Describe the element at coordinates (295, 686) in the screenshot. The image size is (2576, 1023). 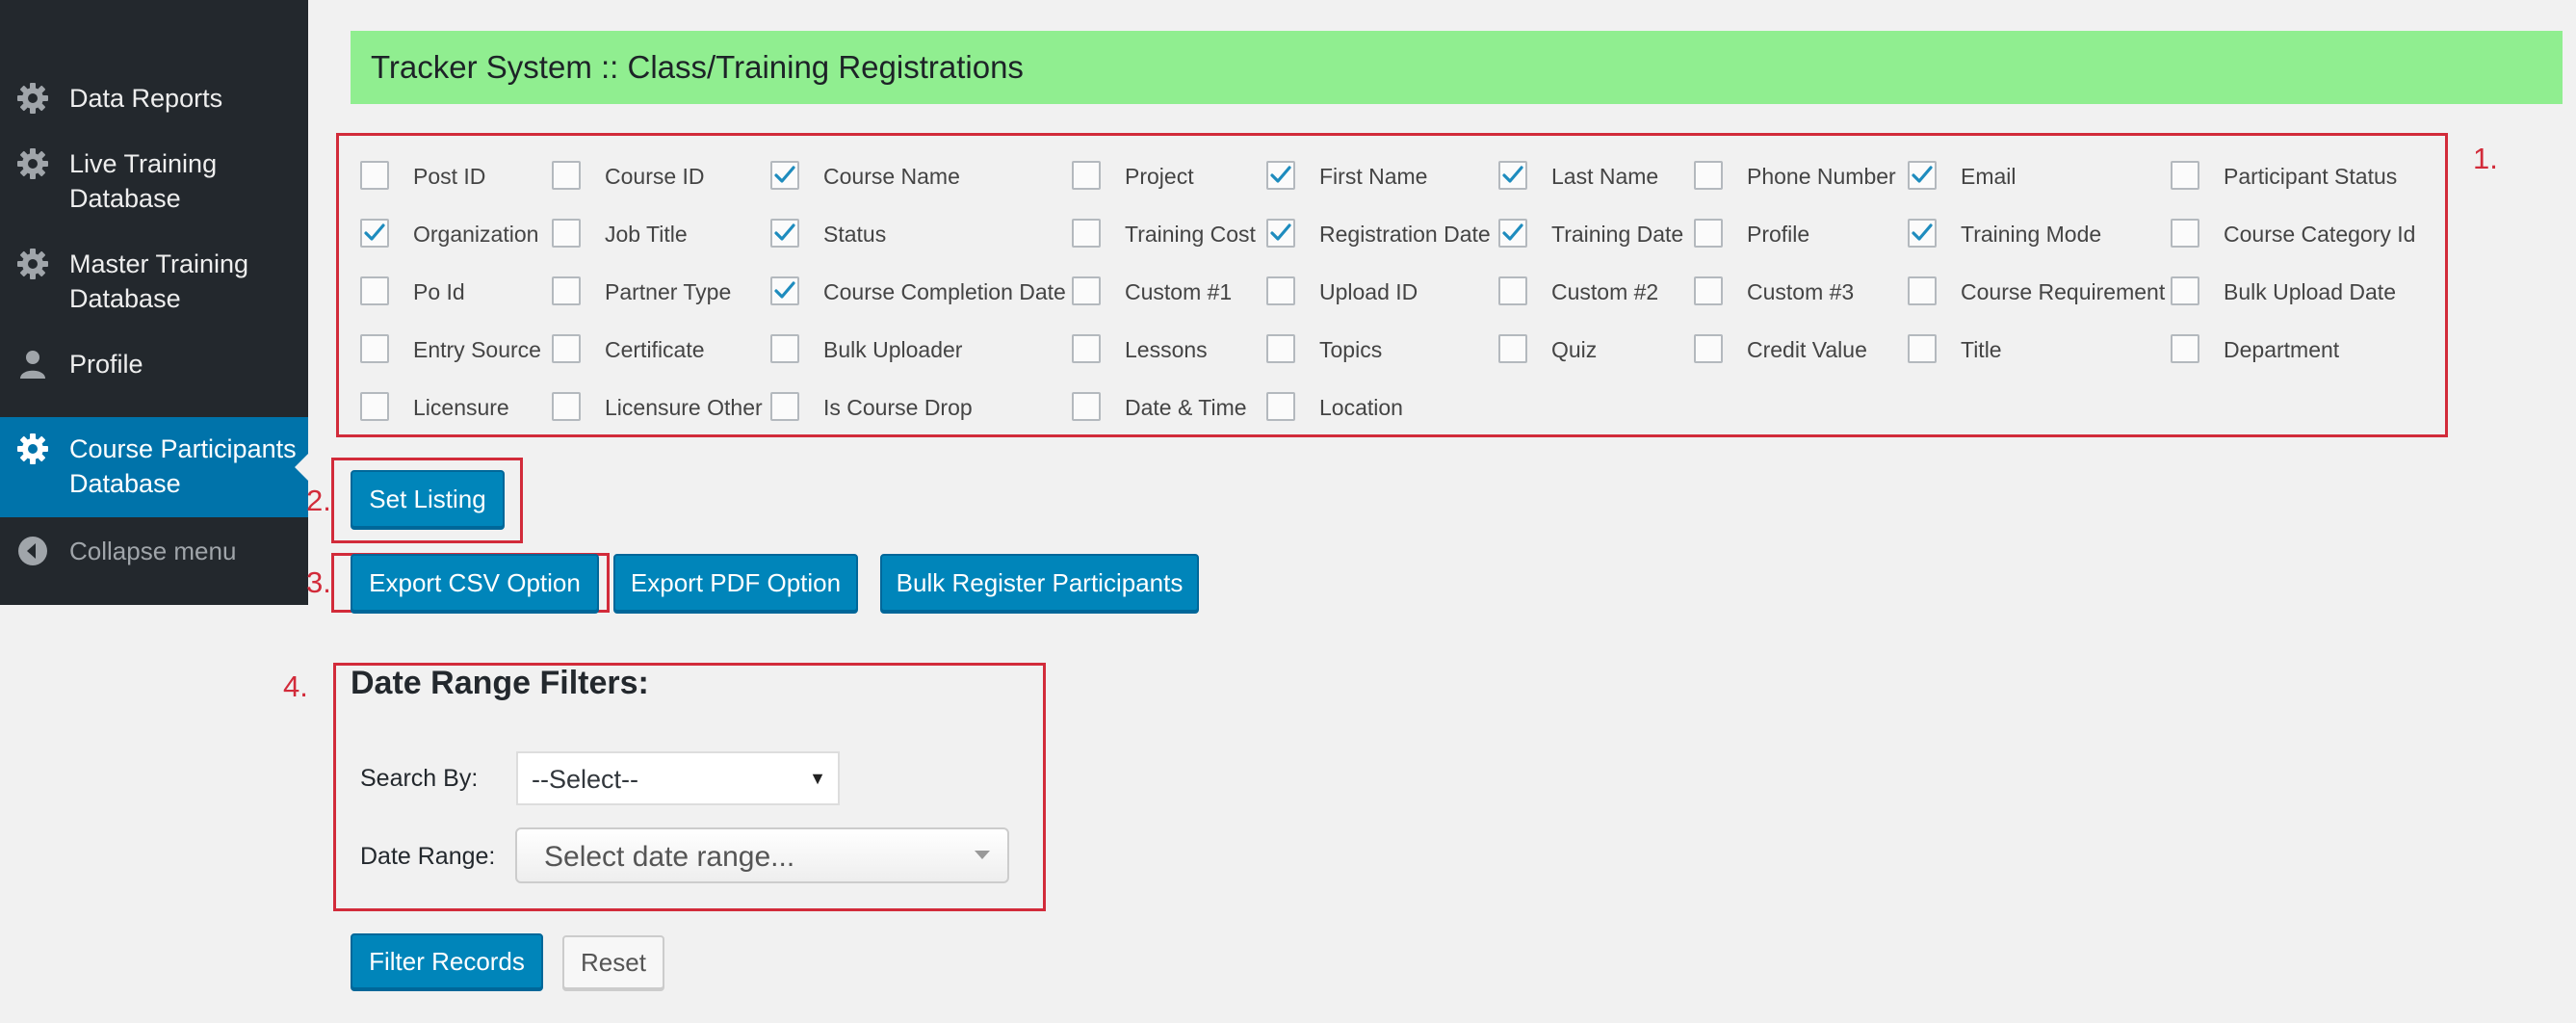
I see `annotation-number: 4.` at that location.